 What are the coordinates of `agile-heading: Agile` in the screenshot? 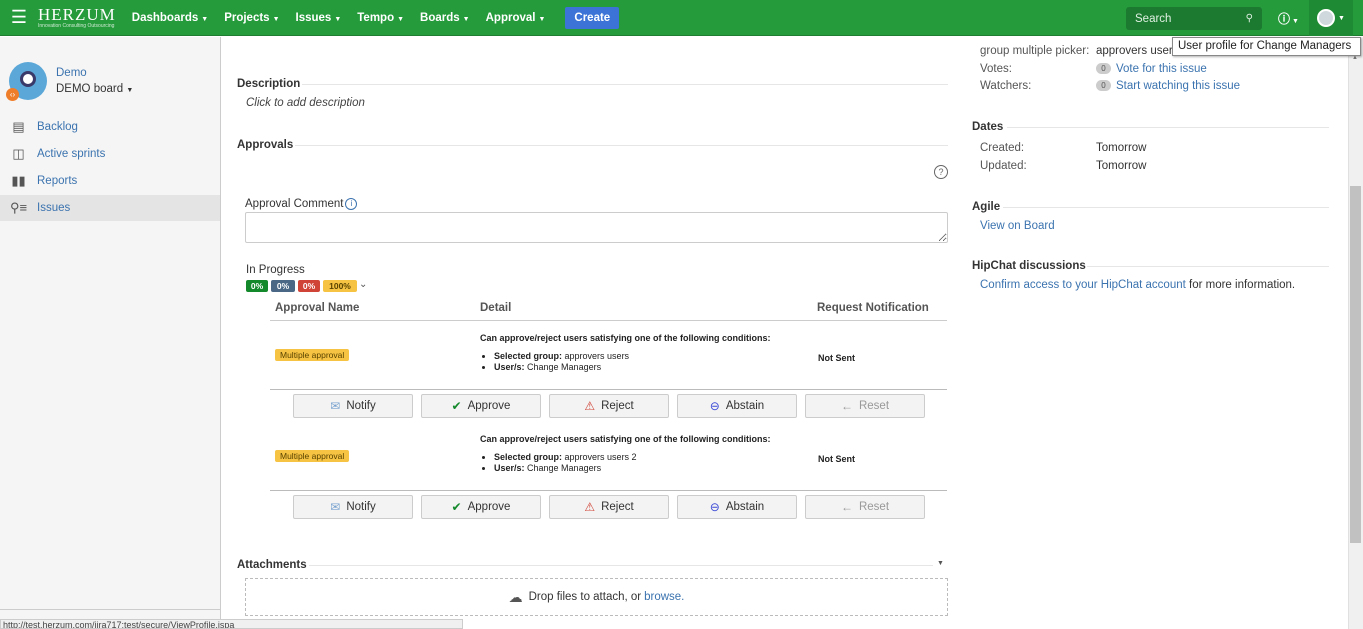 It's located at (986, 207).